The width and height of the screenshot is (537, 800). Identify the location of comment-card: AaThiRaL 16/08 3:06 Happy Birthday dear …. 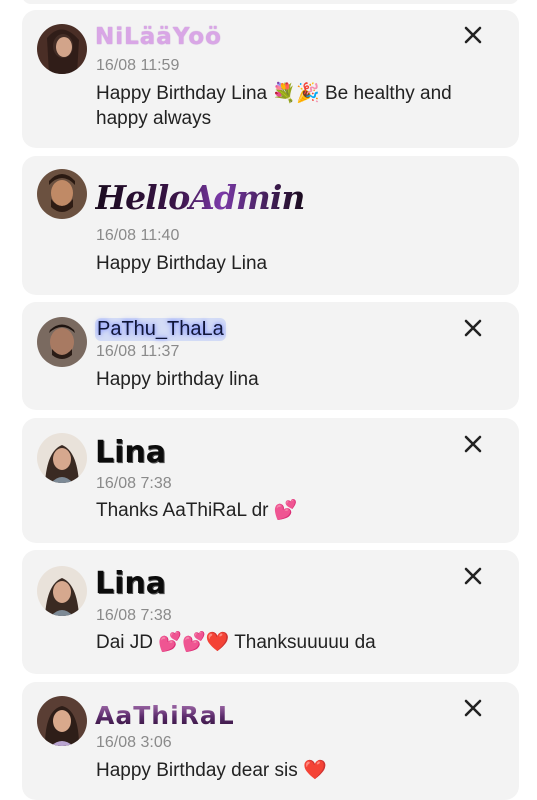
(270, 741).